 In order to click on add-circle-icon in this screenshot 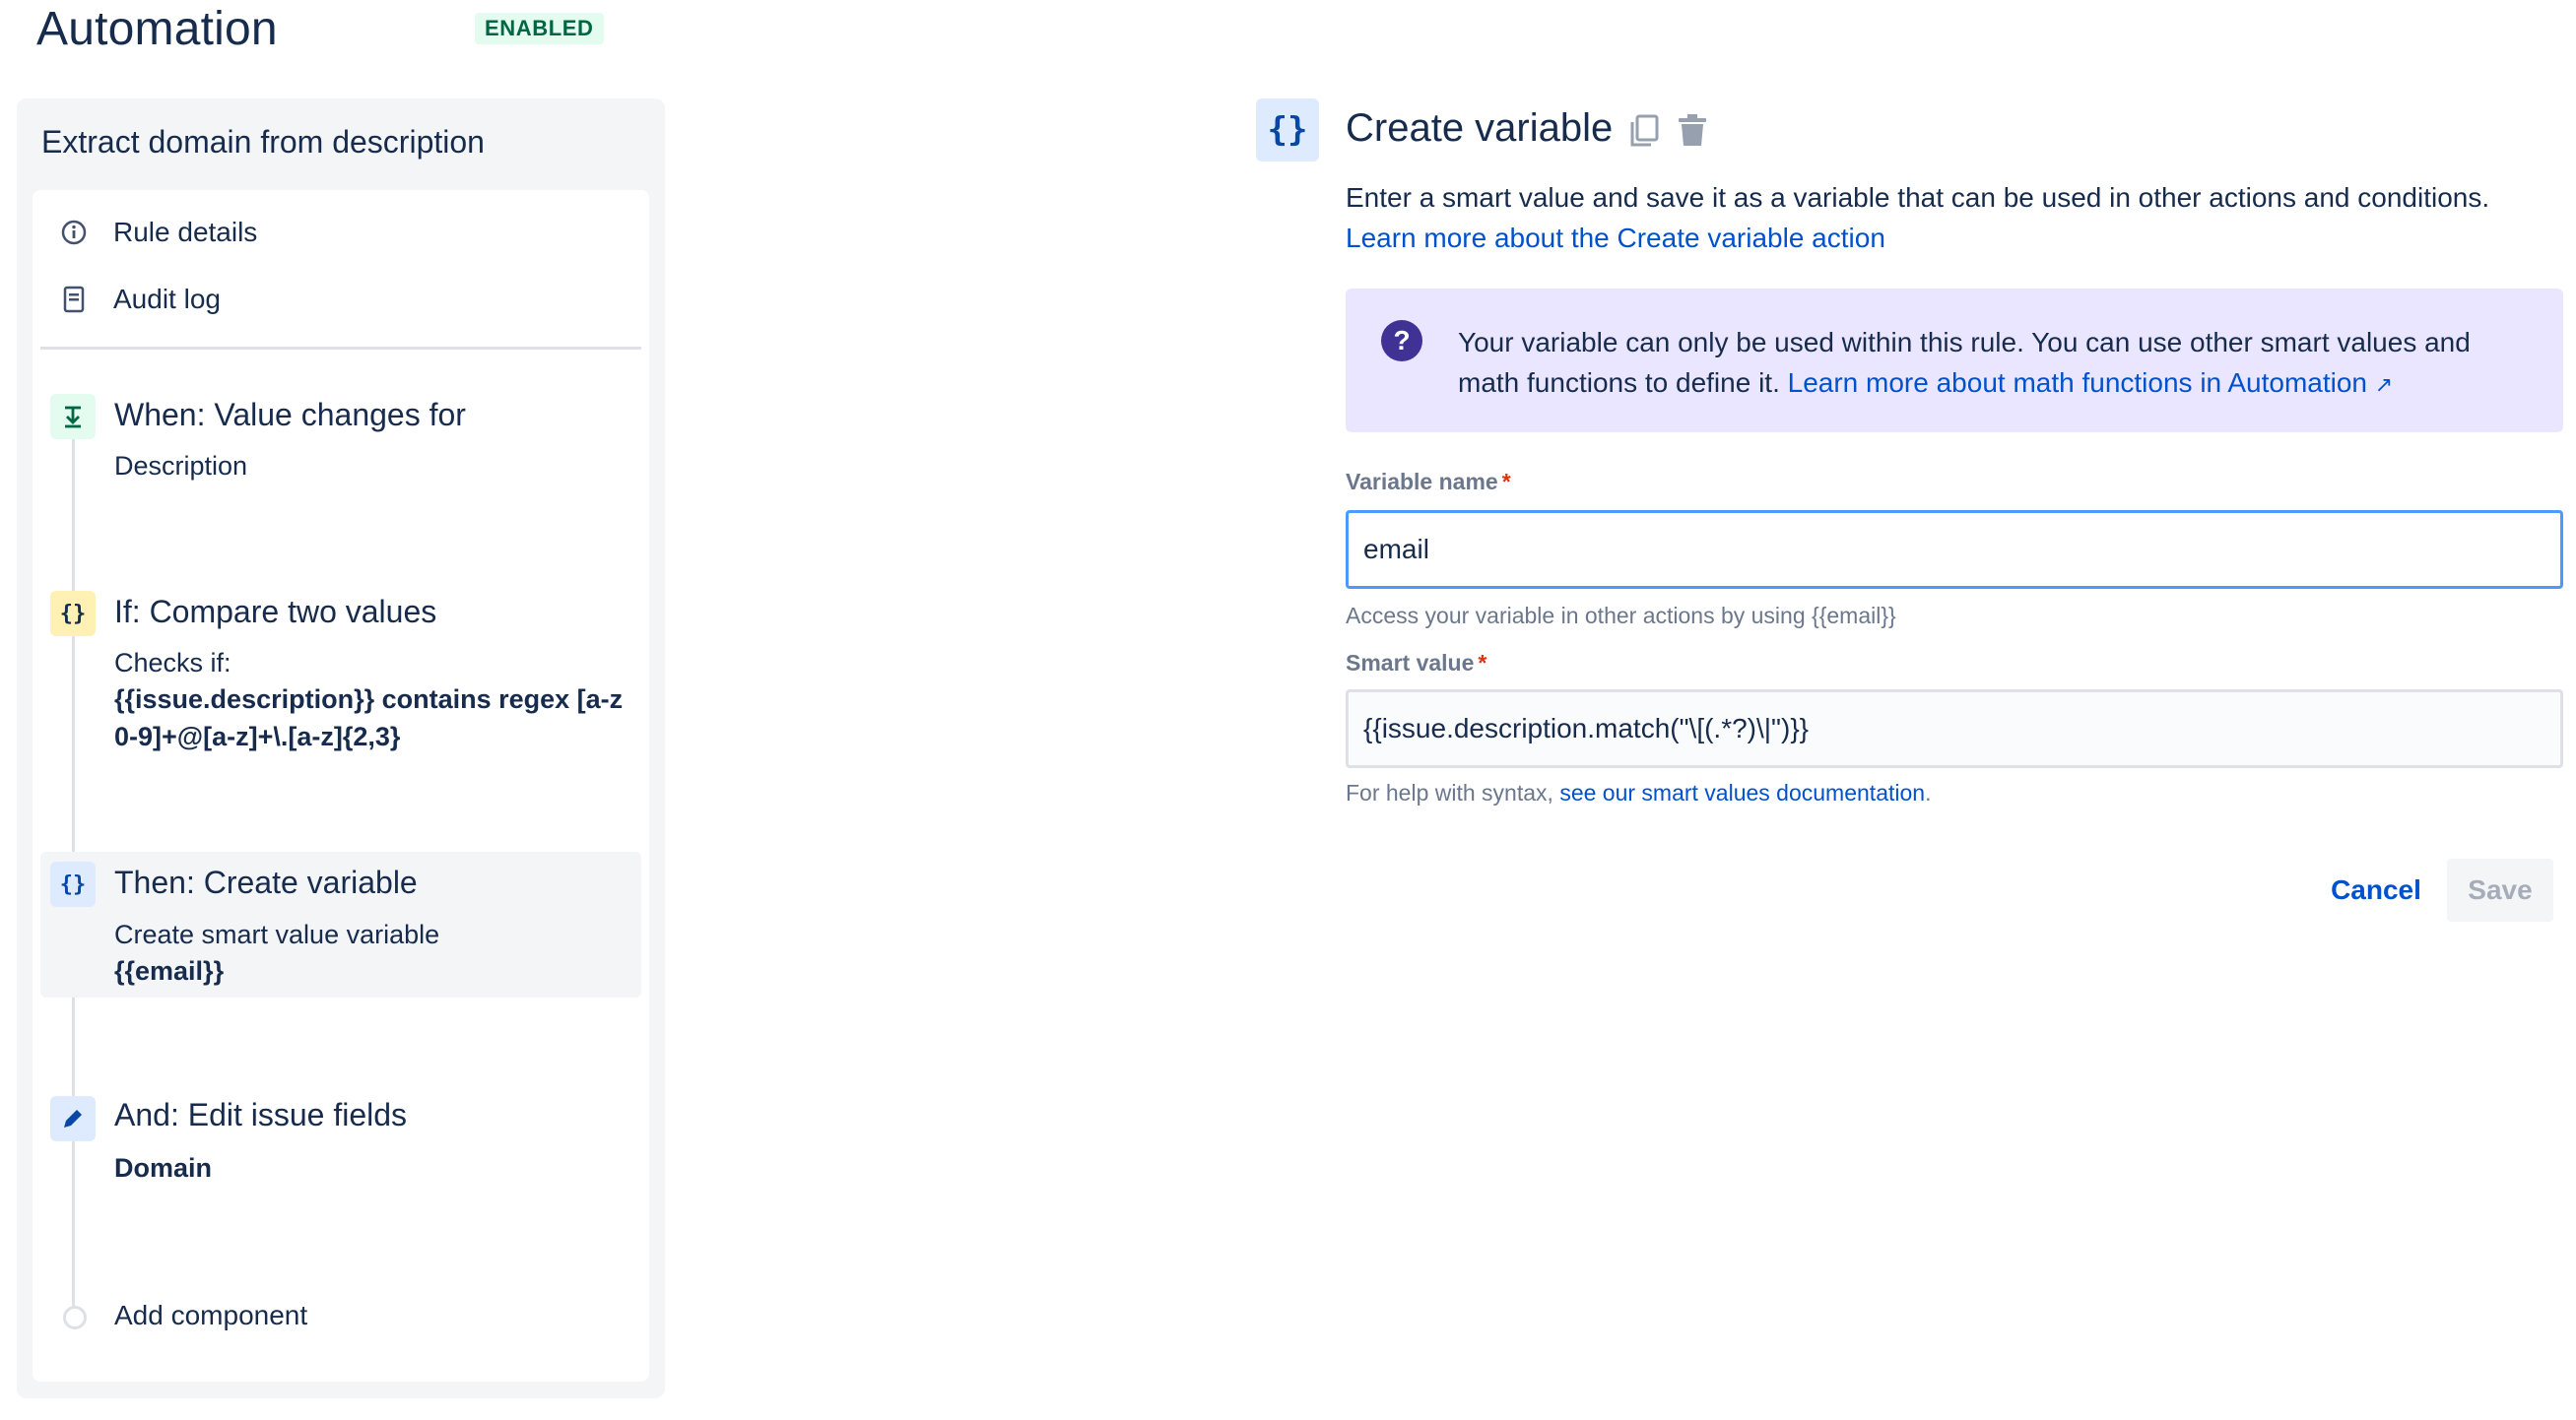, I will do `click(75, 1317)`.